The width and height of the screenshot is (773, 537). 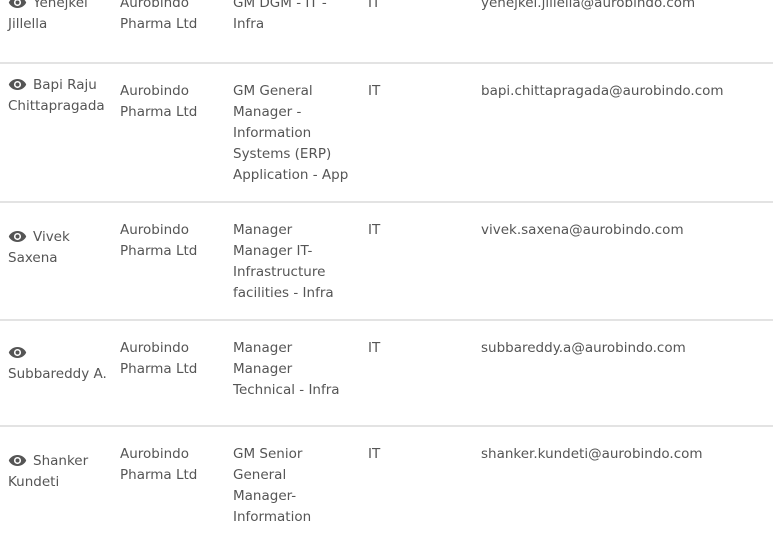 I want to click on email-link: shanker.kundeti@aurobindo.com, so click(x=592, y=454).